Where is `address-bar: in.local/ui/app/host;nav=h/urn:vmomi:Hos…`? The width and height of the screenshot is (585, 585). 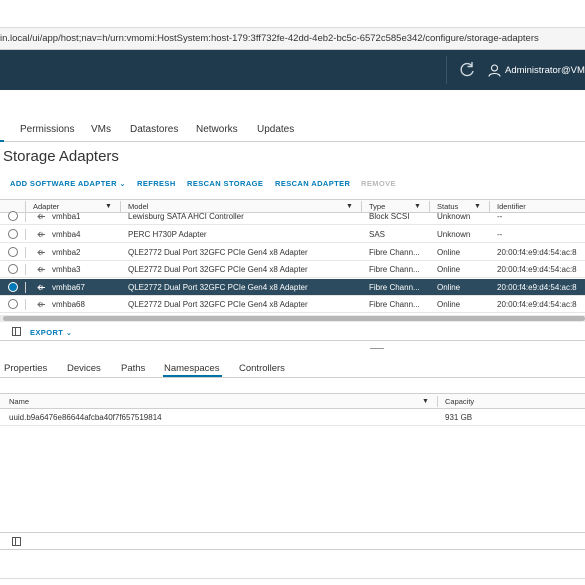
address-bar: in.local/ui/app/host;nav=h/urn:vmomi:Hos… is located at coordinates (292, 39).